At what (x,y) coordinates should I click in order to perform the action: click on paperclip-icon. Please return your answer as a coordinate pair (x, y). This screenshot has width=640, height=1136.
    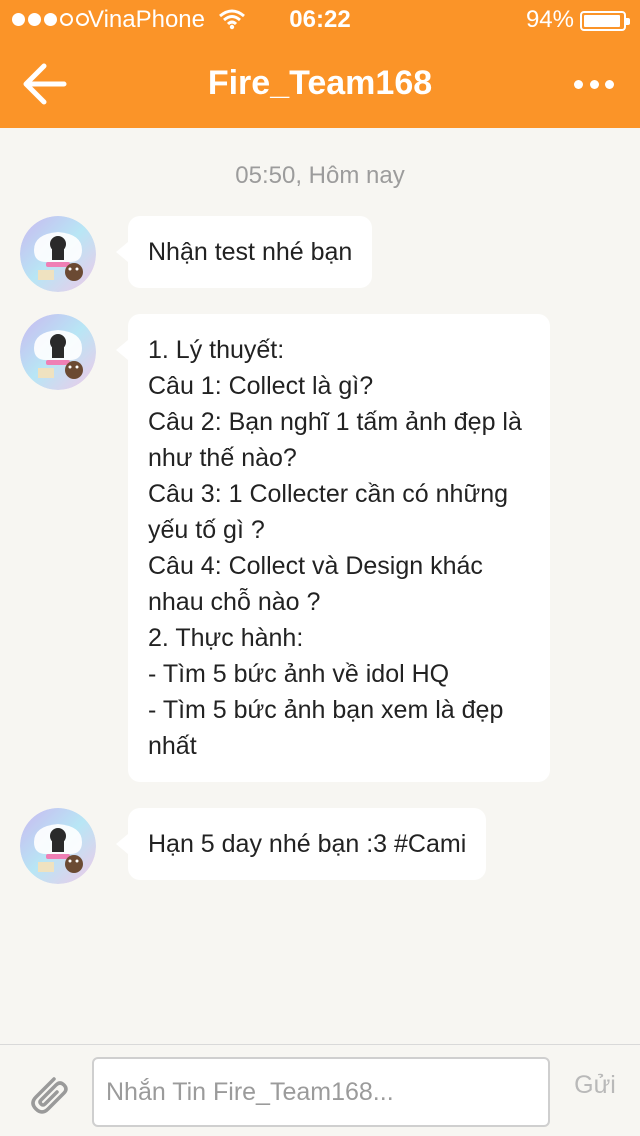
    Looking at the image, I should click on (49, 1095).